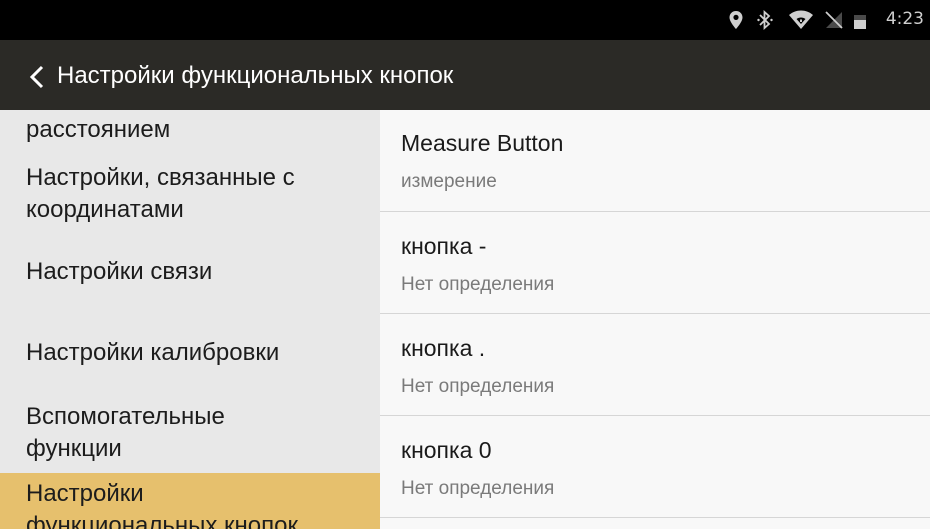 The height and width of the screenshot is (529, 930). What do you see at coordinates (160, 177) in the screenshot?
I see `category-label-line1: Настройки, связанные с` at bounding box center [160, 177].